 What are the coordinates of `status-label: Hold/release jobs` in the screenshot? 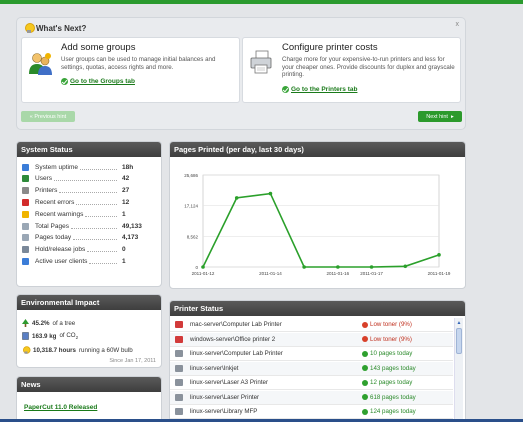 It's located at (60, 250).